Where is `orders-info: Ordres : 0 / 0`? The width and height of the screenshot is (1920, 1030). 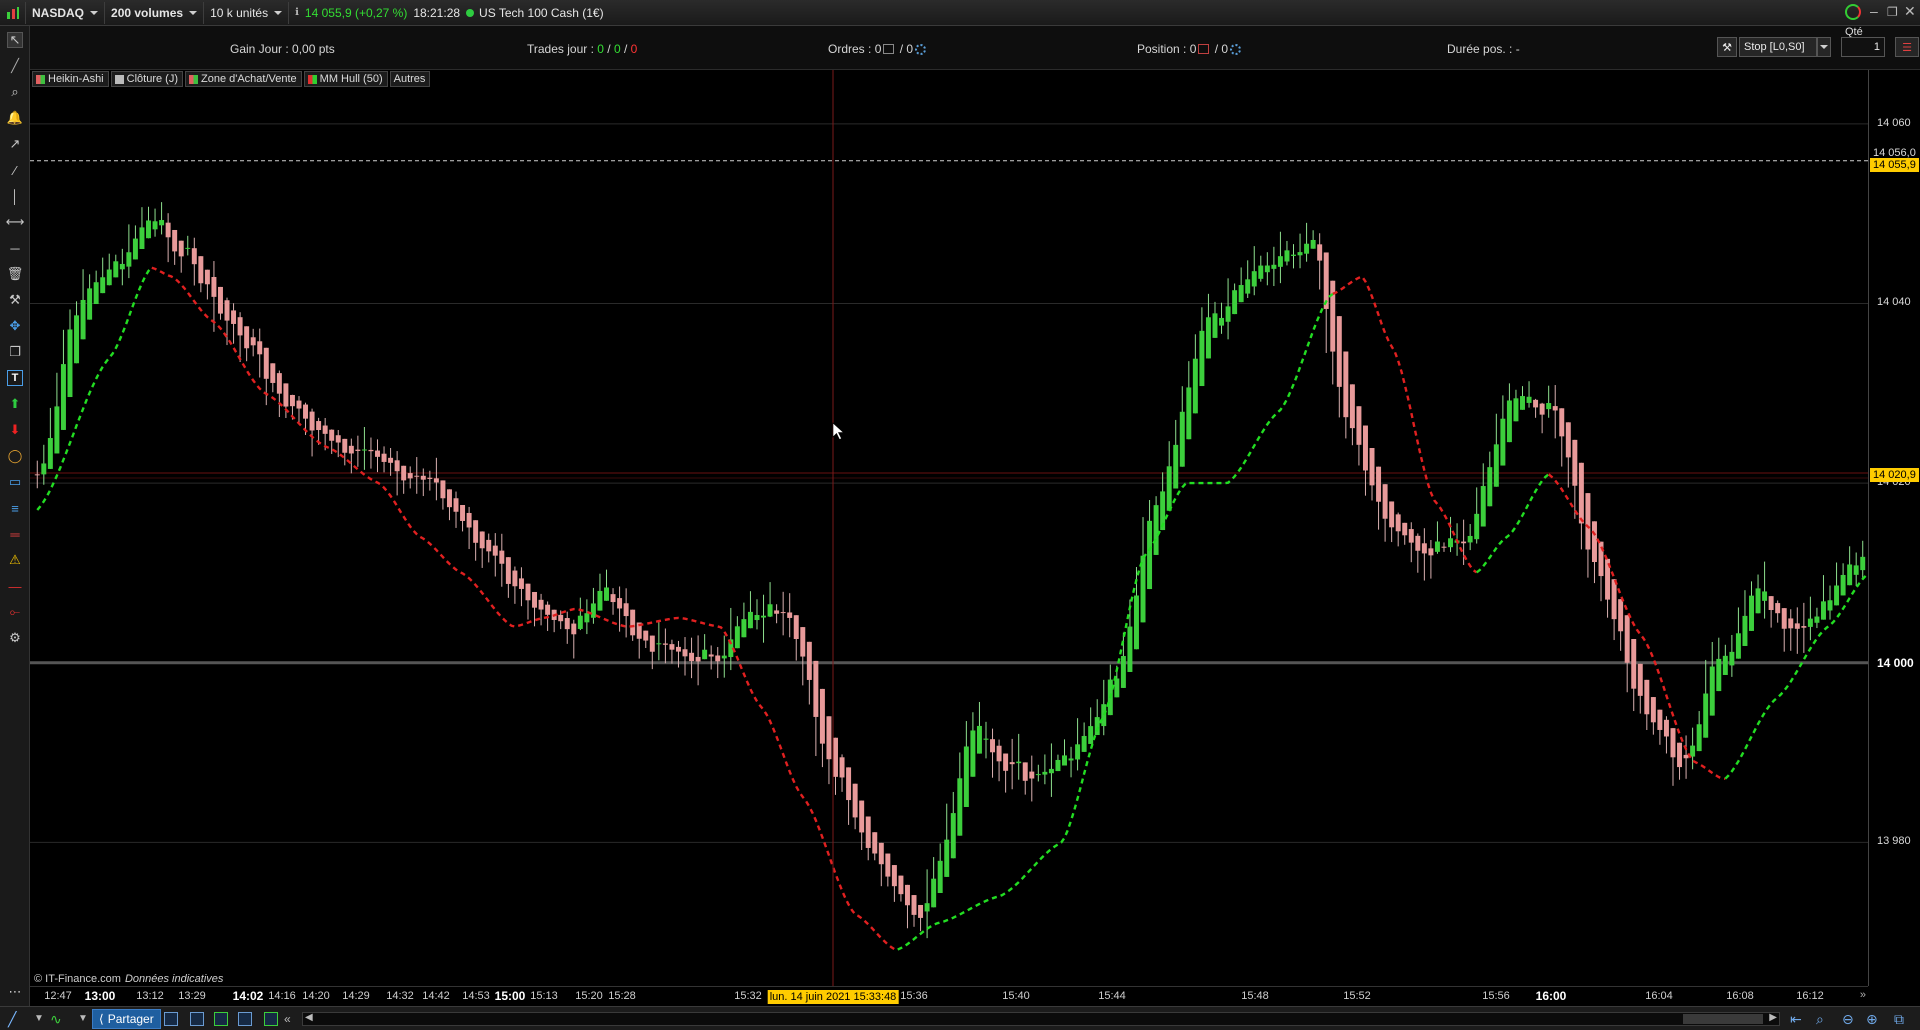
orders-info: Ordres : 0 / 0 is located at coordinates (877, 49).